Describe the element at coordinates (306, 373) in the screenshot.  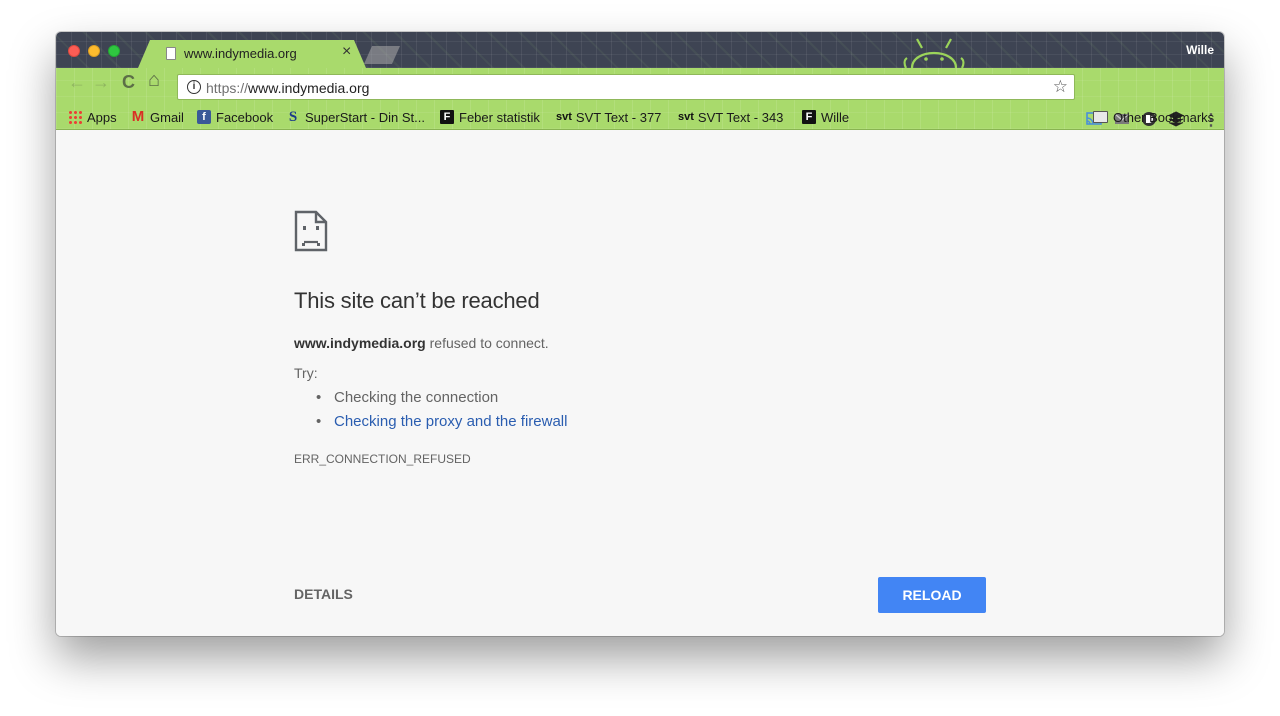
I see `try-label: Try:` at that location.